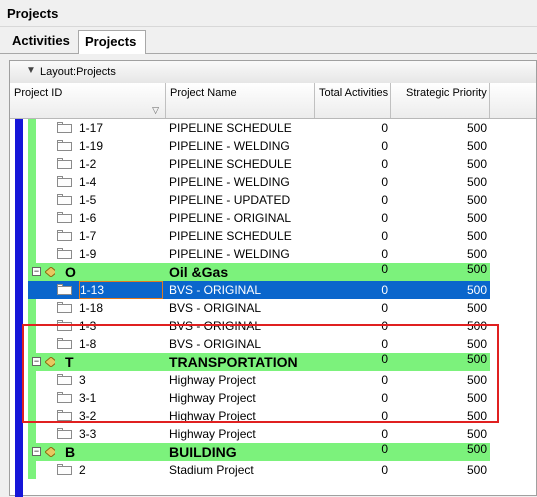  Describe the element at coordinates (273, 434) in the screenshot. I see `project-row: 3-3 Highway Project 0 500` at that location.